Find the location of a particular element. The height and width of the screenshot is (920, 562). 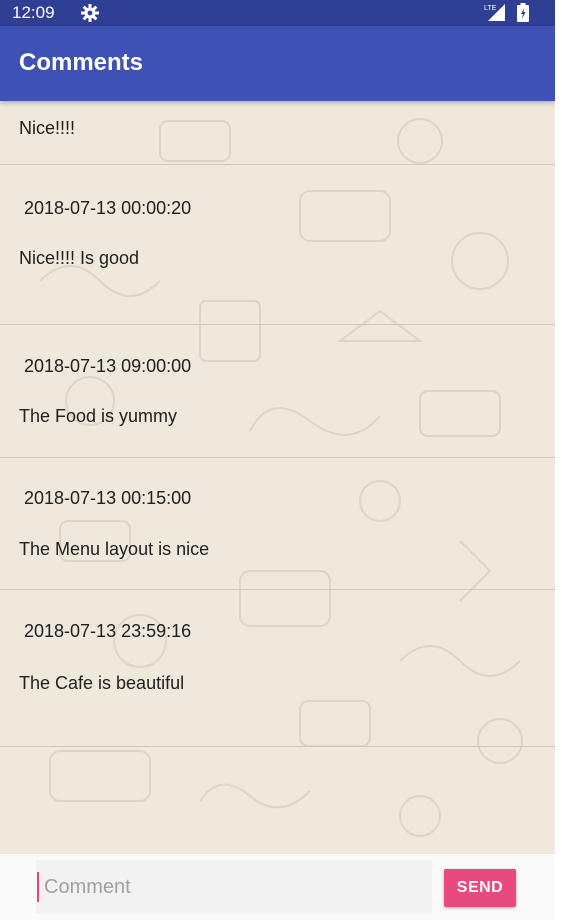

comment-input-bar: SEND is located at coordinates (277, 887).